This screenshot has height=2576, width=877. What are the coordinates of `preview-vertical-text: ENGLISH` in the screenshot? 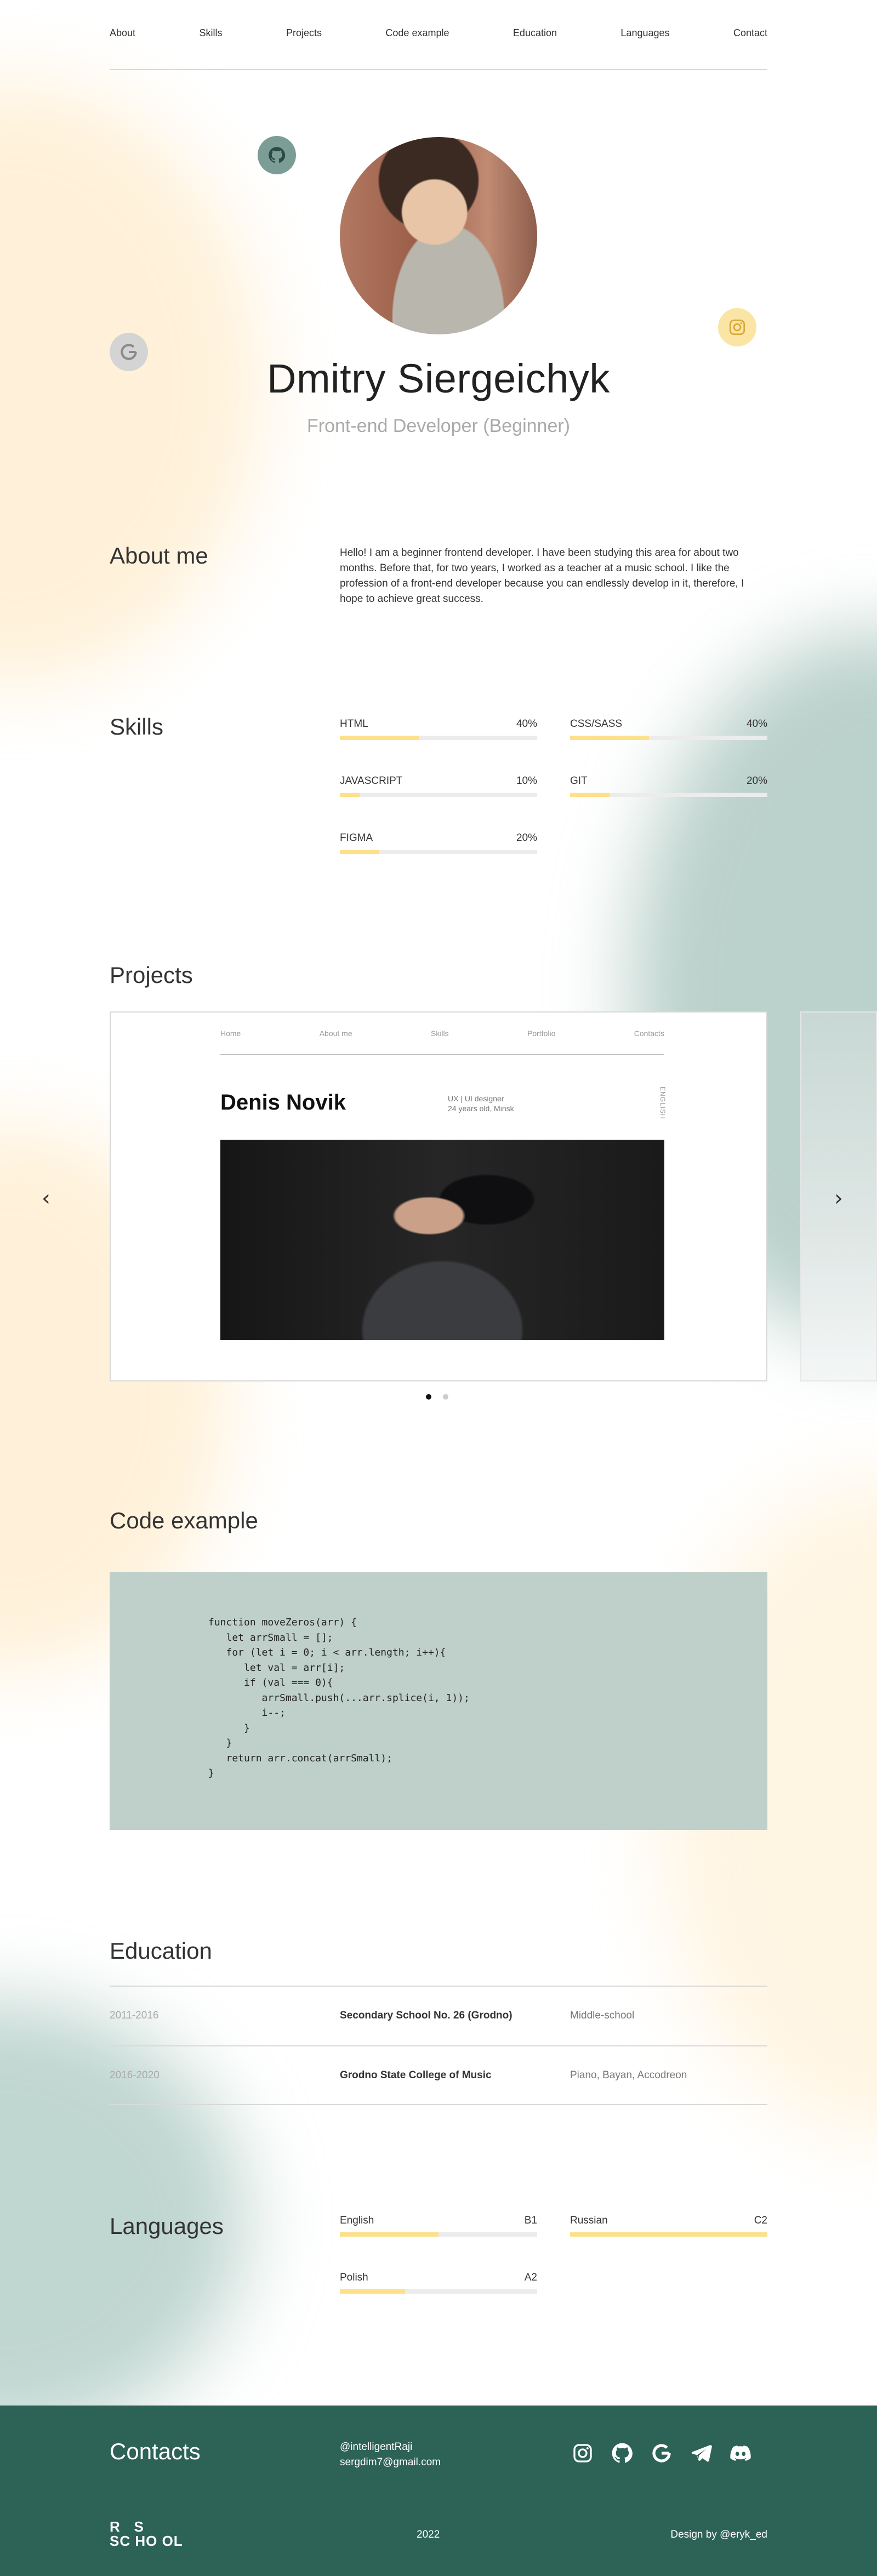 It's located at (663, 1103).